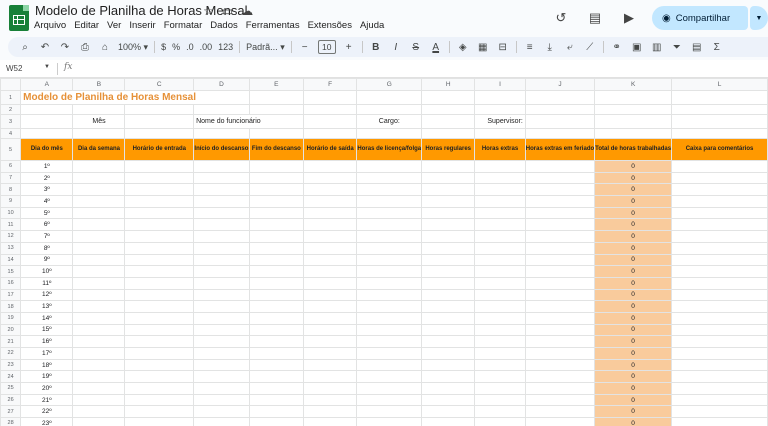  Describe the element at coordinates (47, 283) in the screenshot. I see `day-cell: 11º` at that location.